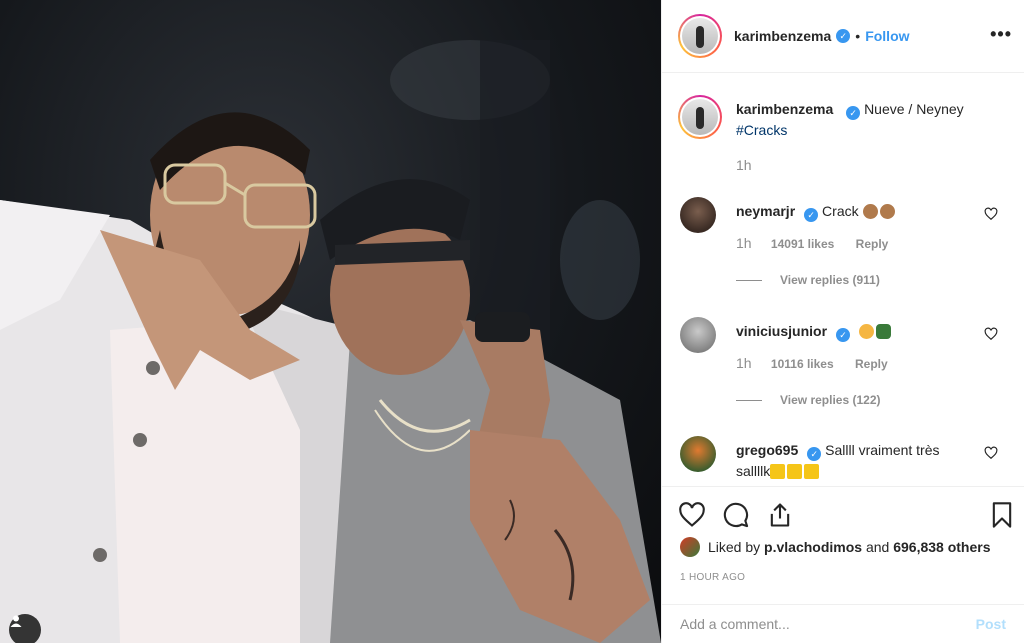  I want to click on post-header: karimbenzema ✓ • Follow •••, so click(843, 36).